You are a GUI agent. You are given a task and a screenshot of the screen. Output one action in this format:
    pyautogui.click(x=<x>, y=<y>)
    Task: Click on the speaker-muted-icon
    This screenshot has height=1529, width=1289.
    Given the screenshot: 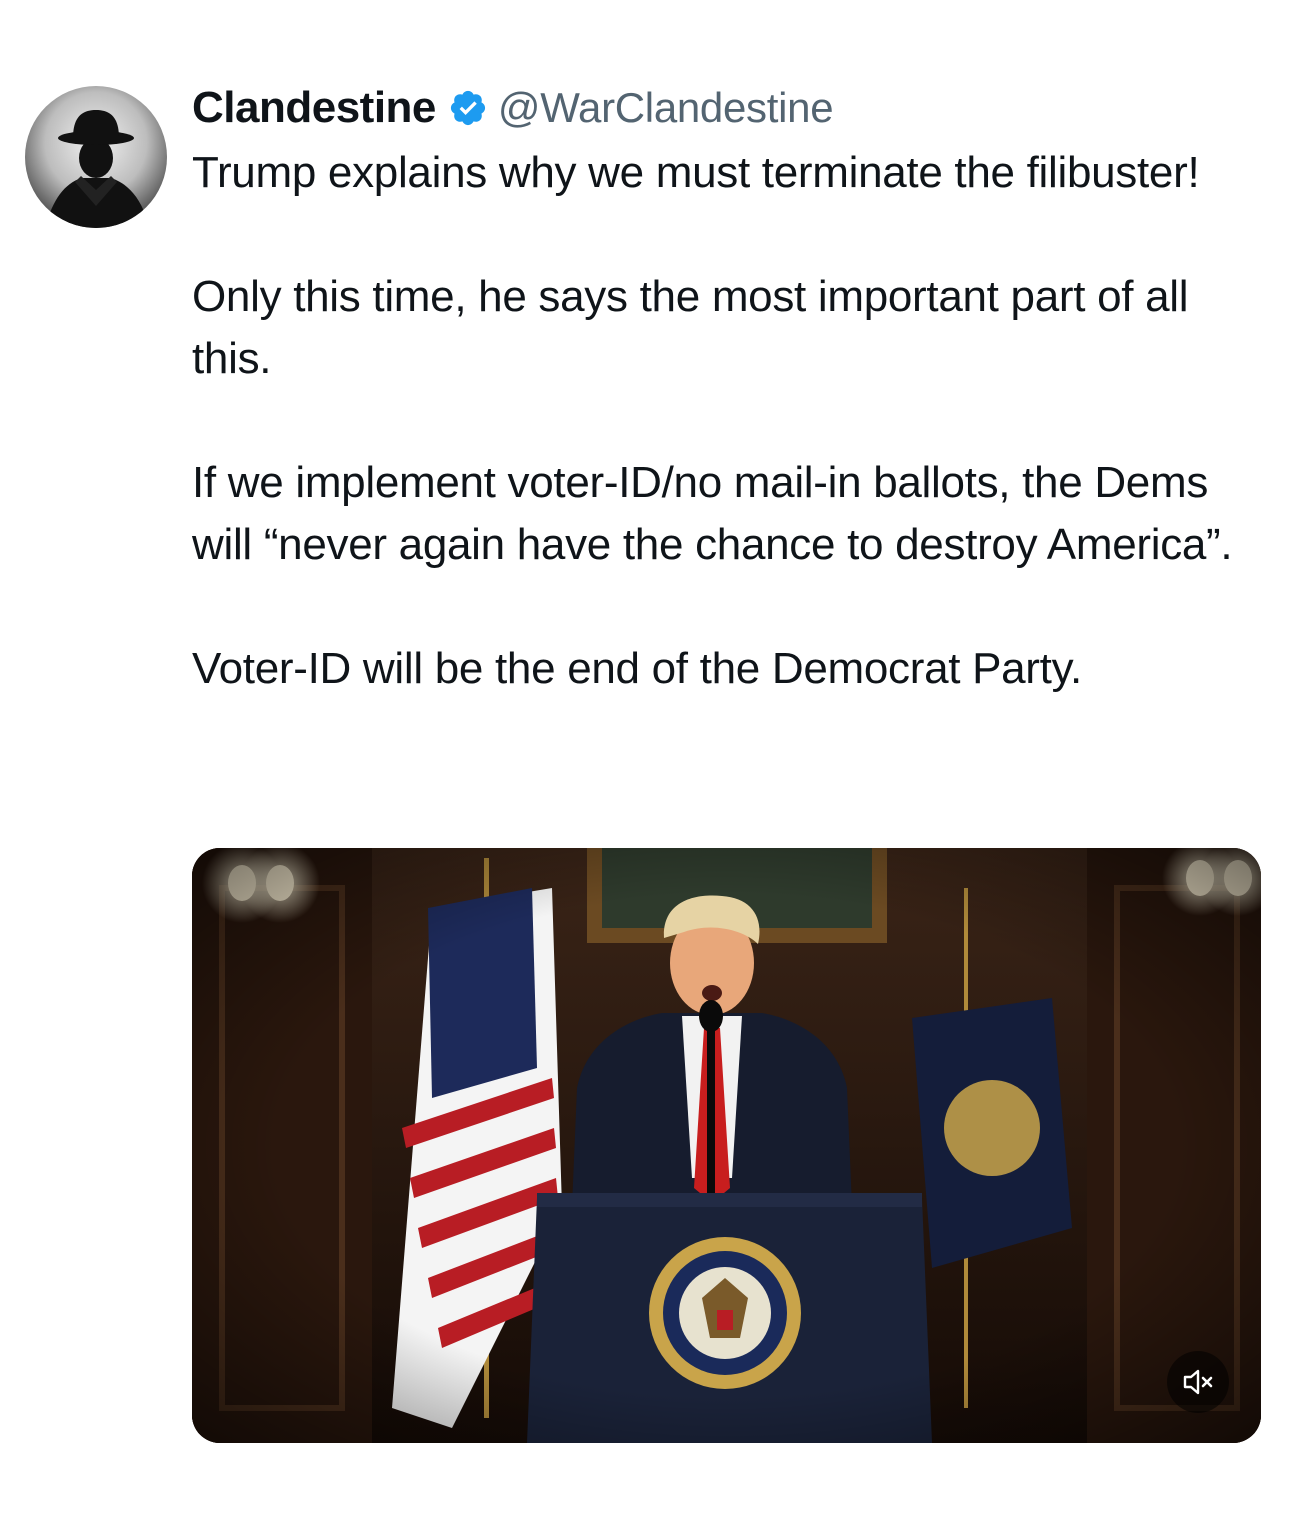 What is the action you would take?
    pyautogui.click(x=1198, y=1382)
    